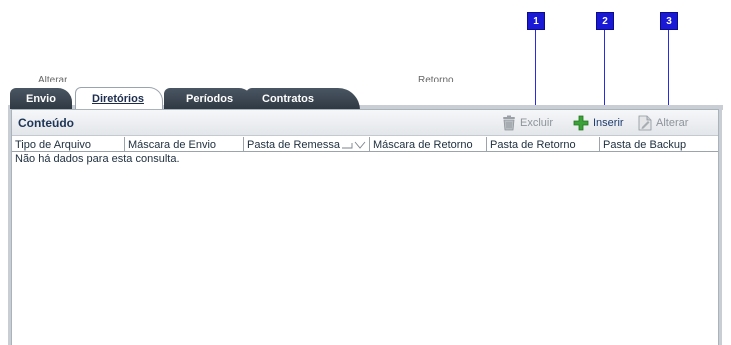 This screenshot has width=731, height=345. I want to click on clipped-label-center: Retorno, so click(436, 79).